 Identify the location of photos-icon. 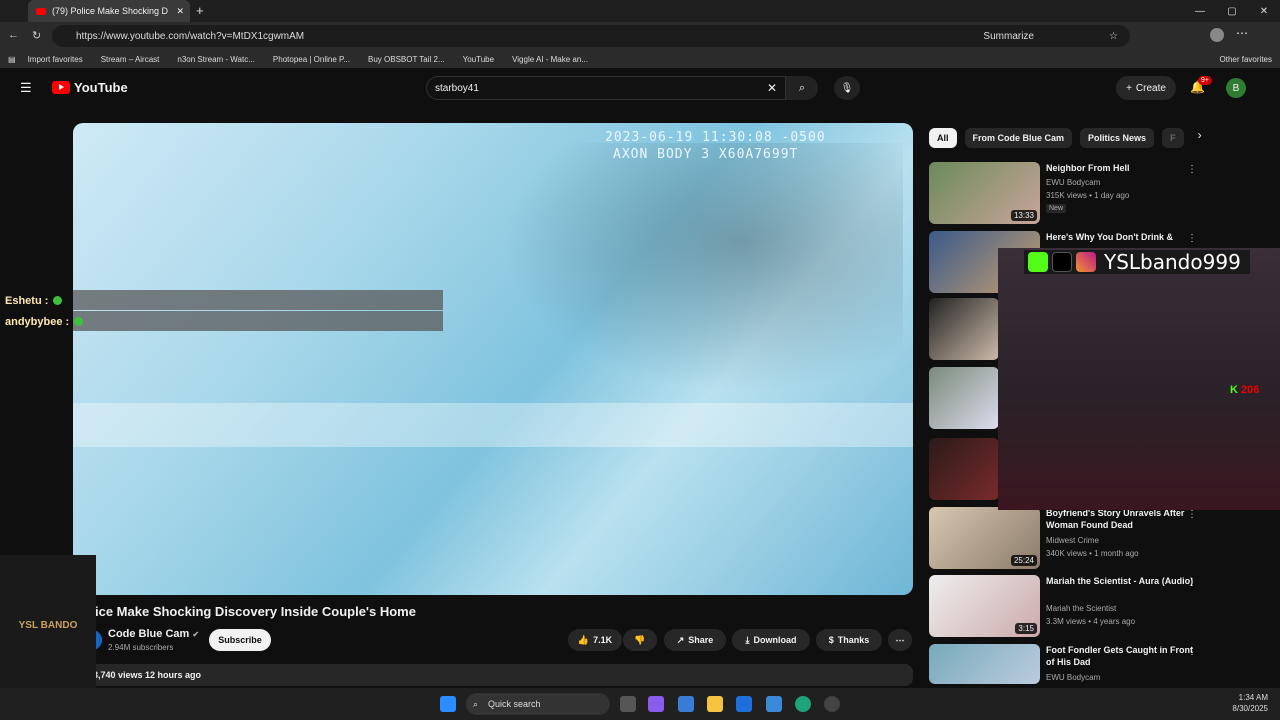
(774, 704).